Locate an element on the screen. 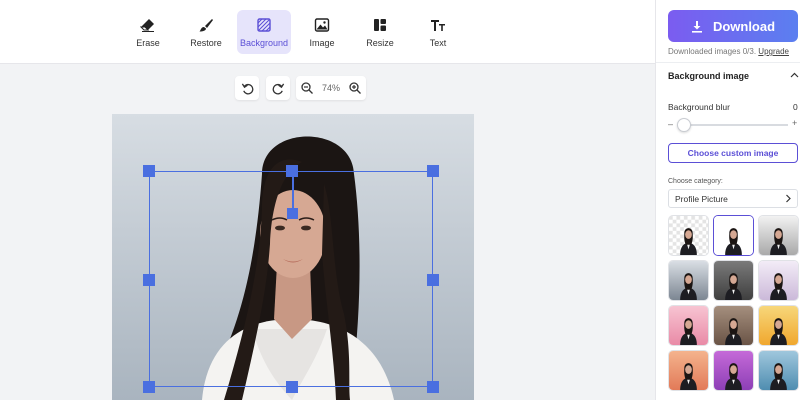 The image size is (800, 400). text-icon is located at coordinates (438, 25).